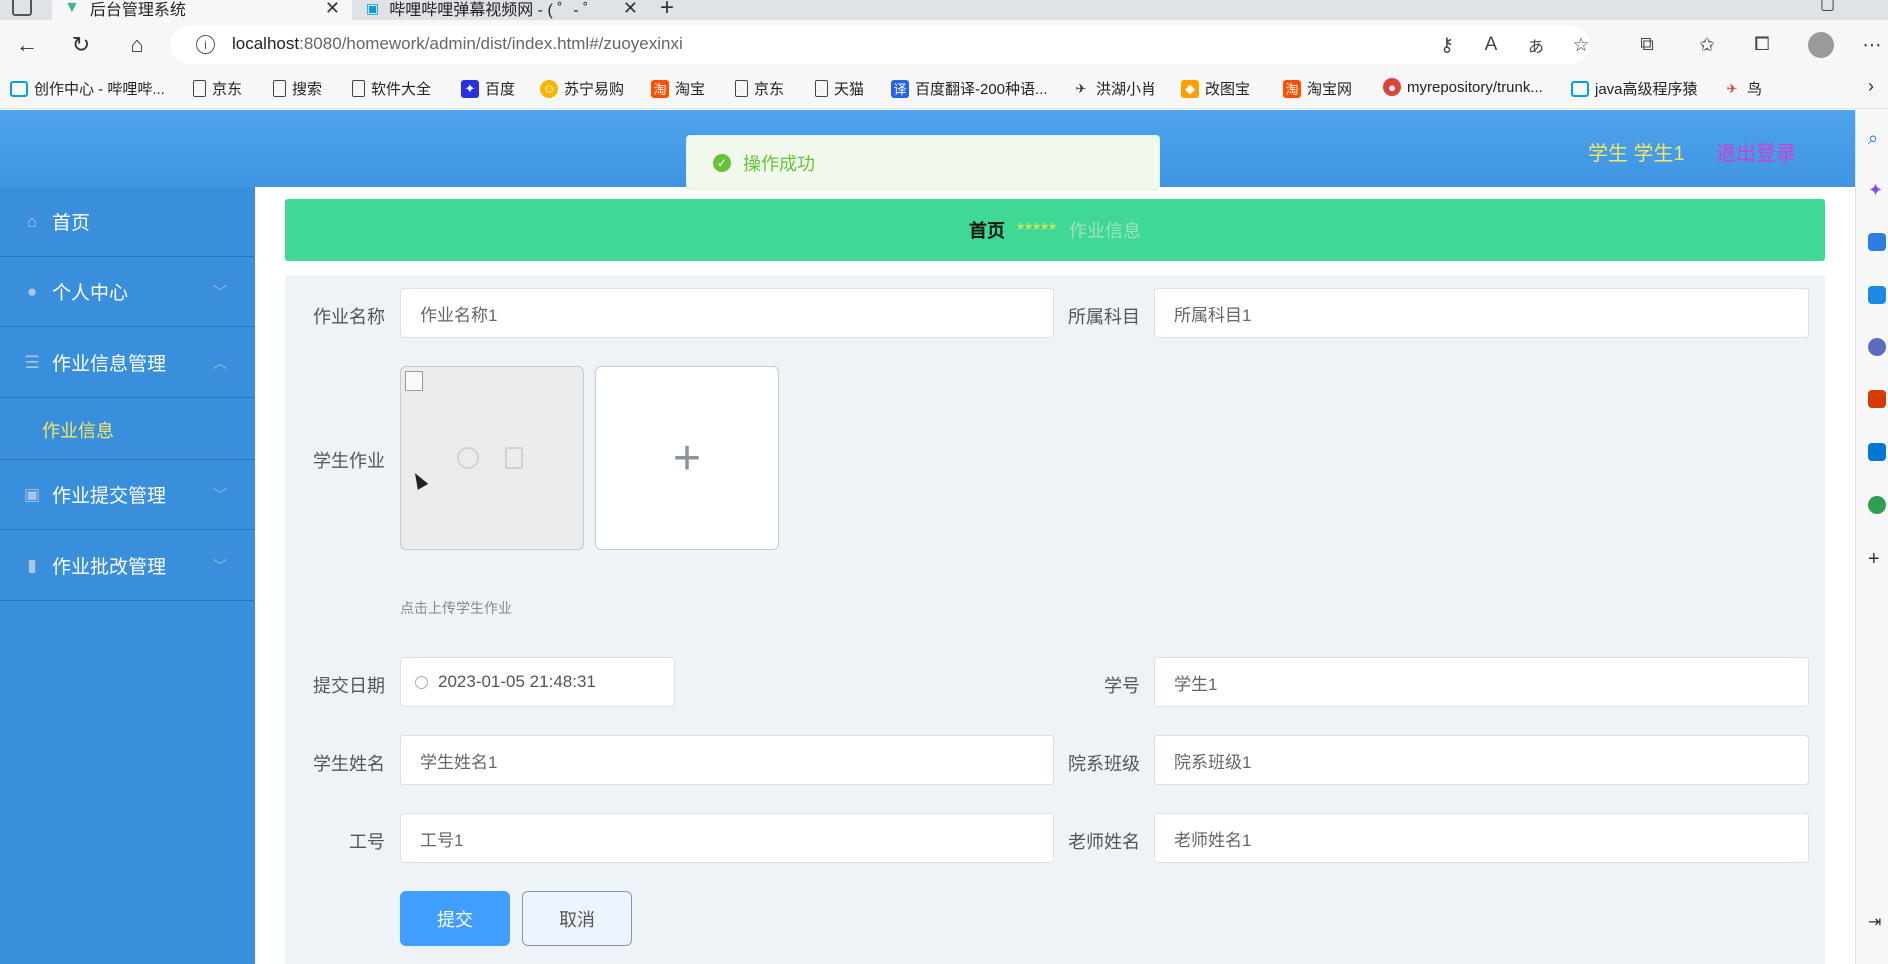 This screenshot has width=1888, height=964. Describe the element at coordinates (900, 88) in the screenshot. I see `translate-icon: 译` at that location.